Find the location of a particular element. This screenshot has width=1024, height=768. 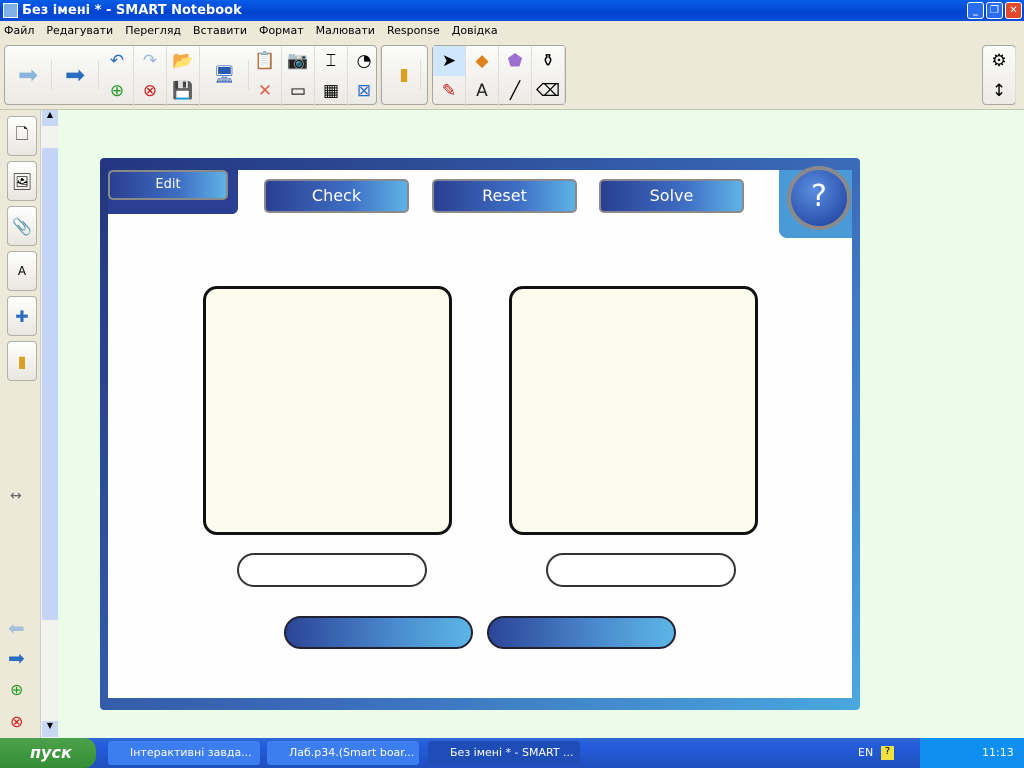

drop-zone-right is located at coordinates (633, 410).